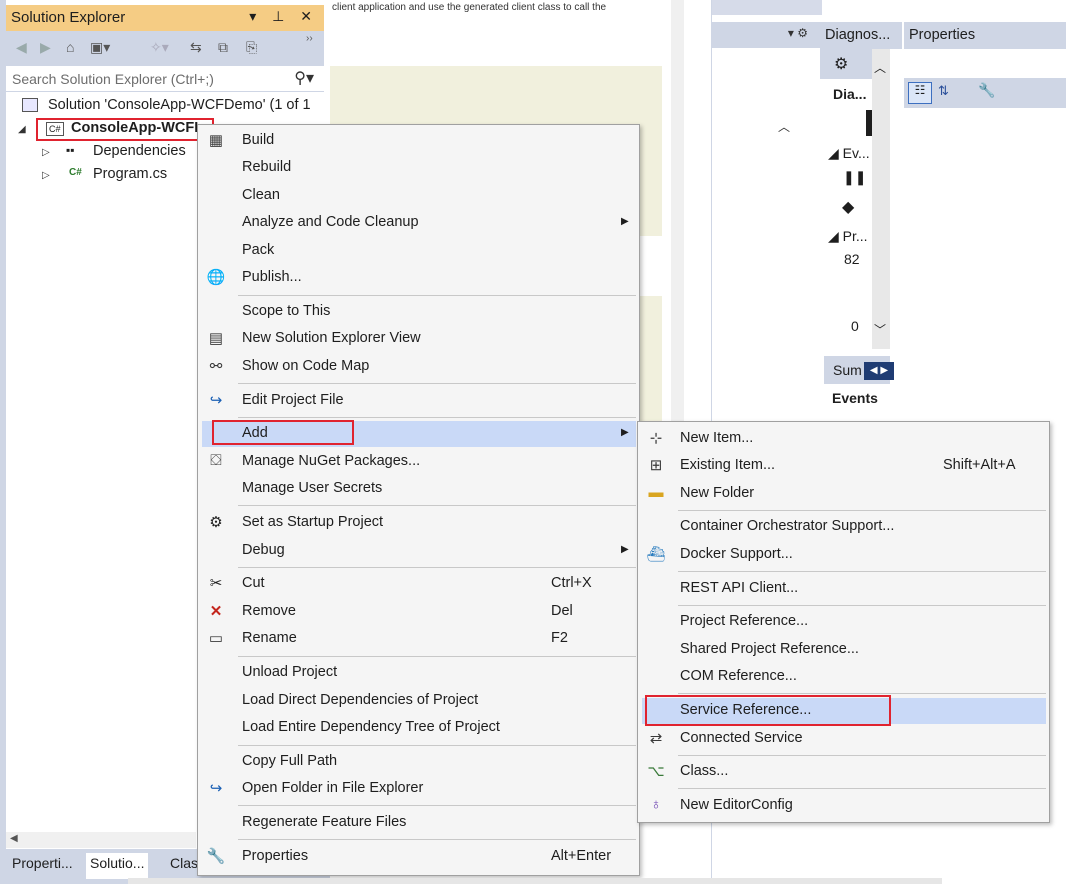 Image resolution: width=1066 pixels, height=884 pixels. What do you see at coordinates (625, 549) in the screenshot?
I see `submenu-arrow-icon: ▶` at bounding box center [625, 549].